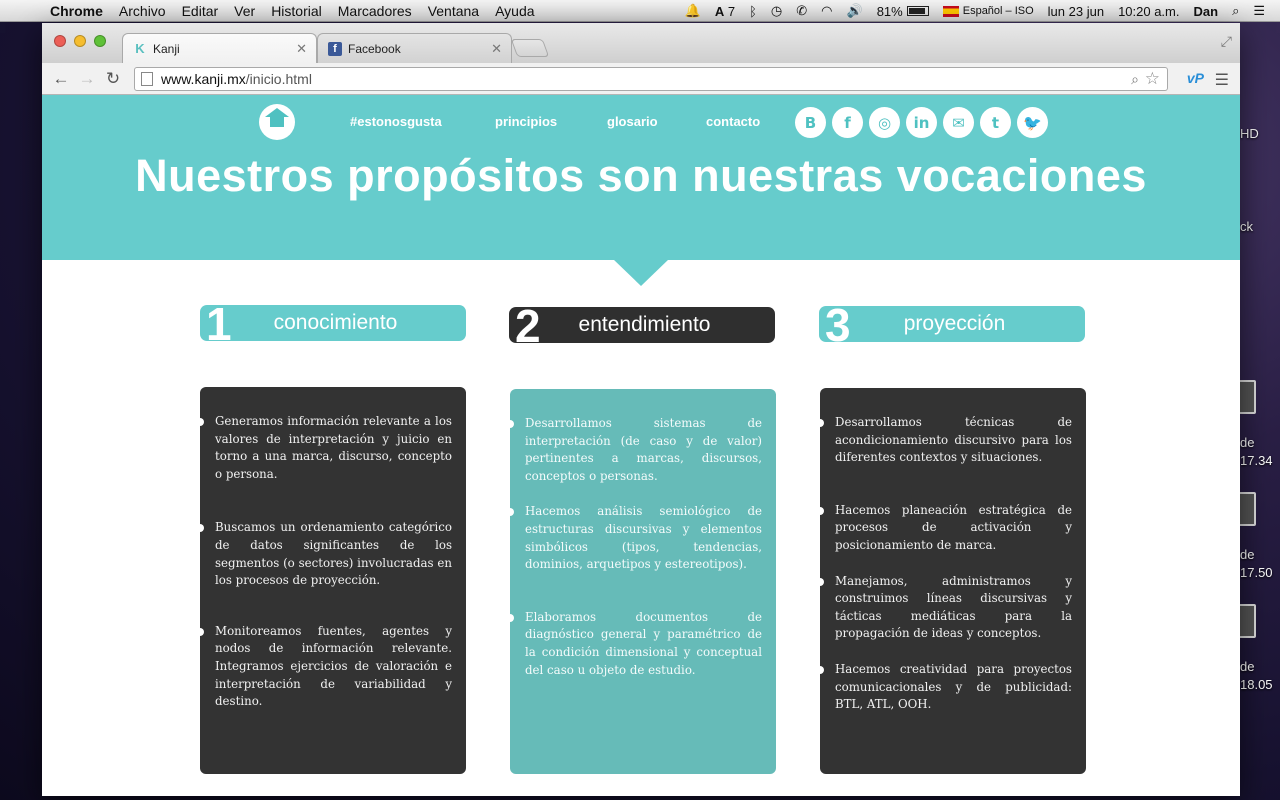  What do you see at coordinates (641, 272) in the screenshot?
I see `hero-arrow` at bounding box center [641, 272].